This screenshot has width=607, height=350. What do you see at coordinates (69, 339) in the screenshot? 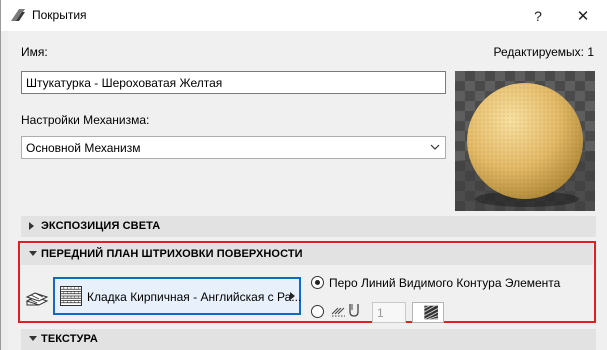
I see `section-texture-label: ТЕКСТУРА` at bounding box center [69, 339].